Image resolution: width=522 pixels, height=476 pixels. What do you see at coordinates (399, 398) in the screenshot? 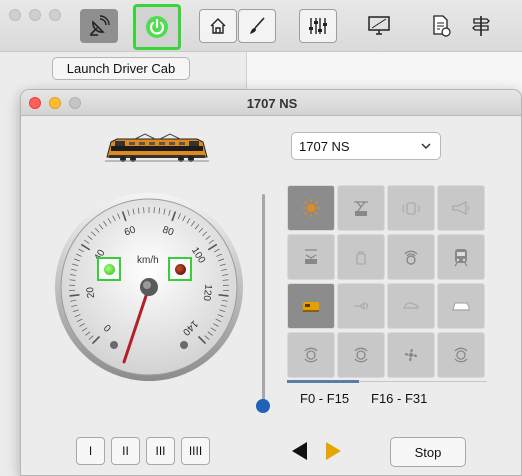
I see `tab-f16-f31: F16 - F31` at bounding box center [399, 398].